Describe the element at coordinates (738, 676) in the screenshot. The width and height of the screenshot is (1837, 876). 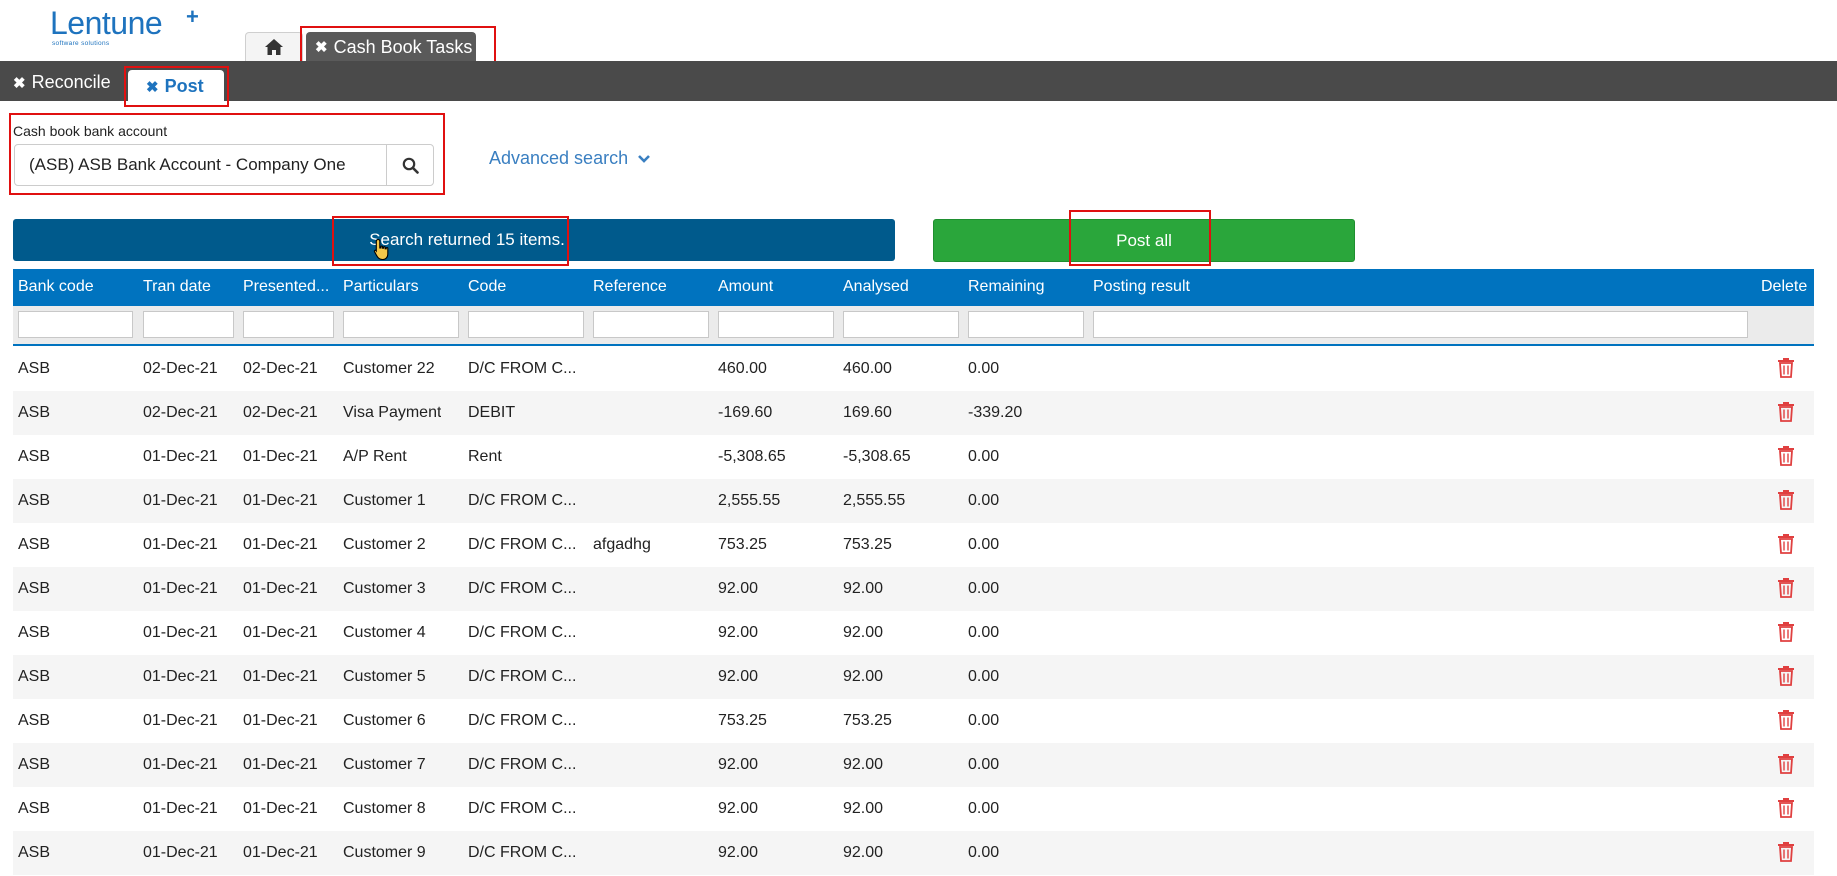
I see `cell-amount: 92.00` at that location.